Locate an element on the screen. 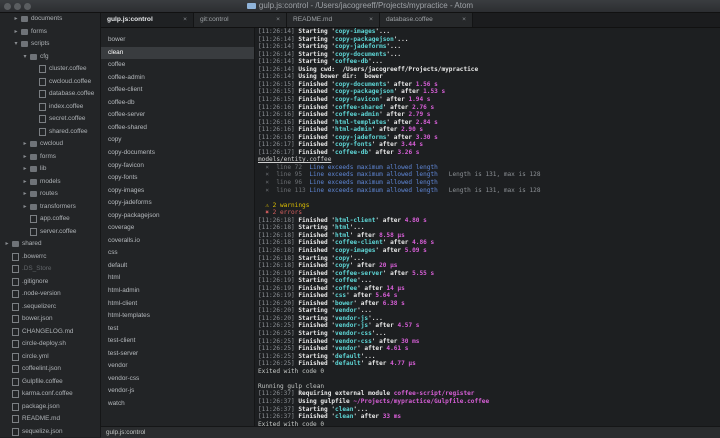 This screenshot has width=720, height=438. tree-folder: ▸ models is located at coordinates (50, 182).